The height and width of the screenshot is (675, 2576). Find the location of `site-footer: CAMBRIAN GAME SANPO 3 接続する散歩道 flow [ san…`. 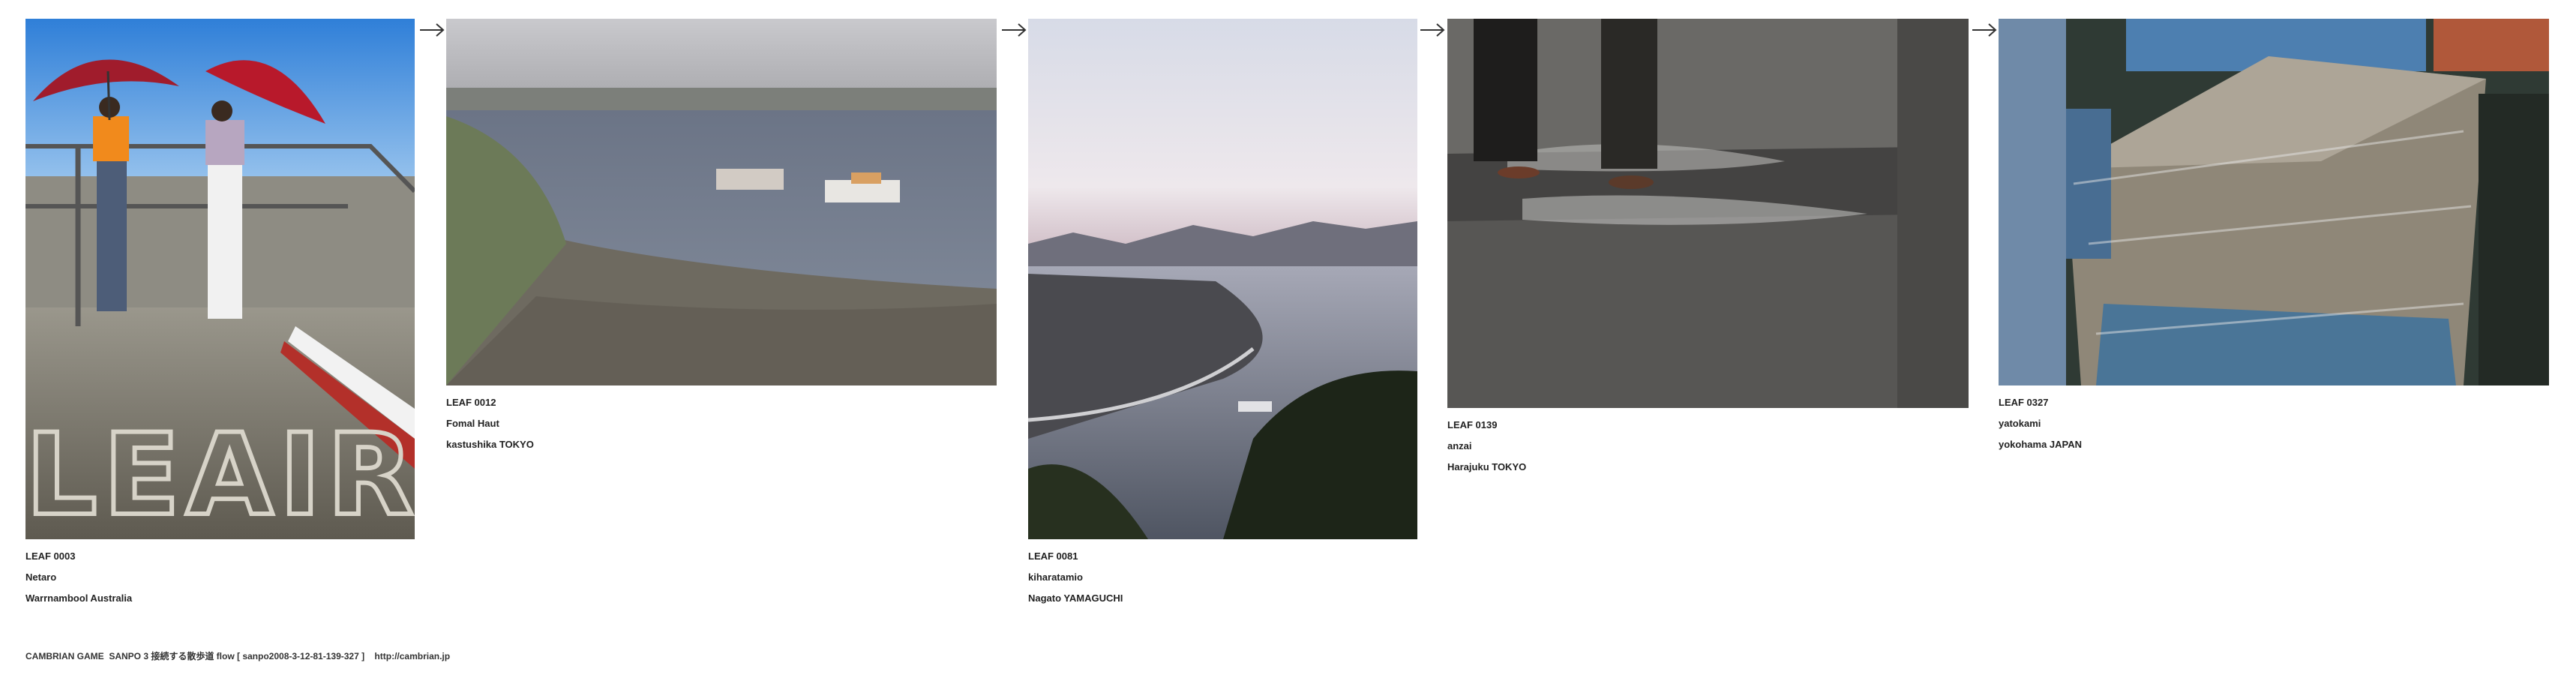

site-footer: CAMBRIAN GAME SANPO 3 接続する散歩道 flow [ san… is located at coordinates (238, 656).